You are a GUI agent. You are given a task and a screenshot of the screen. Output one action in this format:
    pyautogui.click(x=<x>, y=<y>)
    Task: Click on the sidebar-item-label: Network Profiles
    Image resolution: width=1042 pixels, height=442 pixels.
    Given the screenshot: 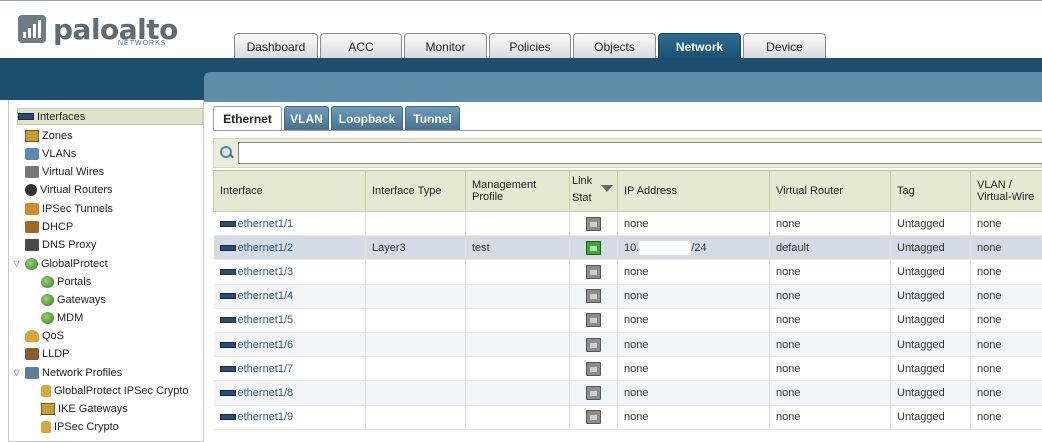 What is the action you would take?
    pyautogui.click(x=82, y=372)
    